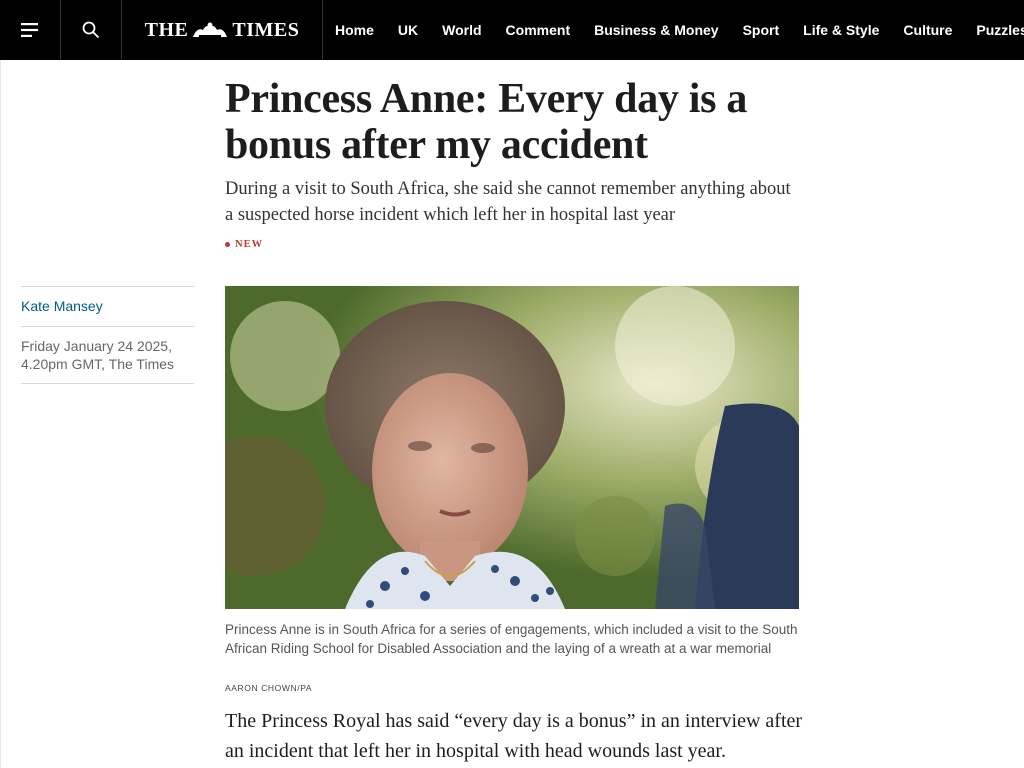 The width and height of the screenshot is (1024, 768). I want to click on new-dot-icon, so click(227, 244).